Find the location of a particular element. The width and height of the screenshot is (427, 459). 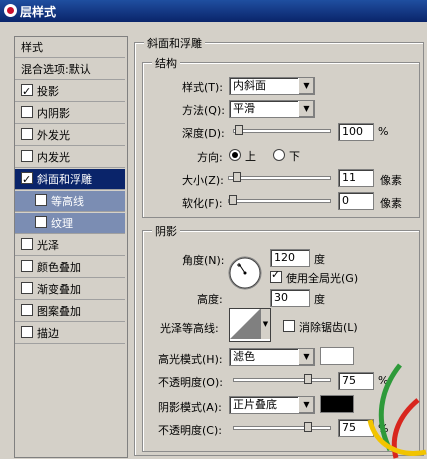

style-item-inner-glow: 内发光 is located at coordinates (70, 157).